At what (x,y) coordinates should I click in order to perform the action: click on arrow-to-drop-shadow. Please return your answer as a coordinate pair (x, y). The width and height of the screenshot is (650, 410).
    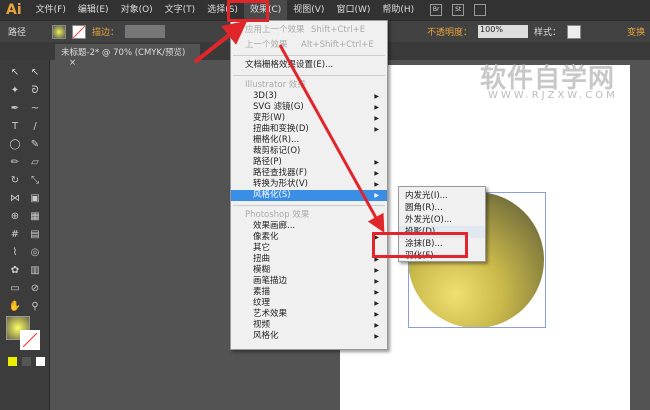
    Looking at the image, I should click on (331, 138).